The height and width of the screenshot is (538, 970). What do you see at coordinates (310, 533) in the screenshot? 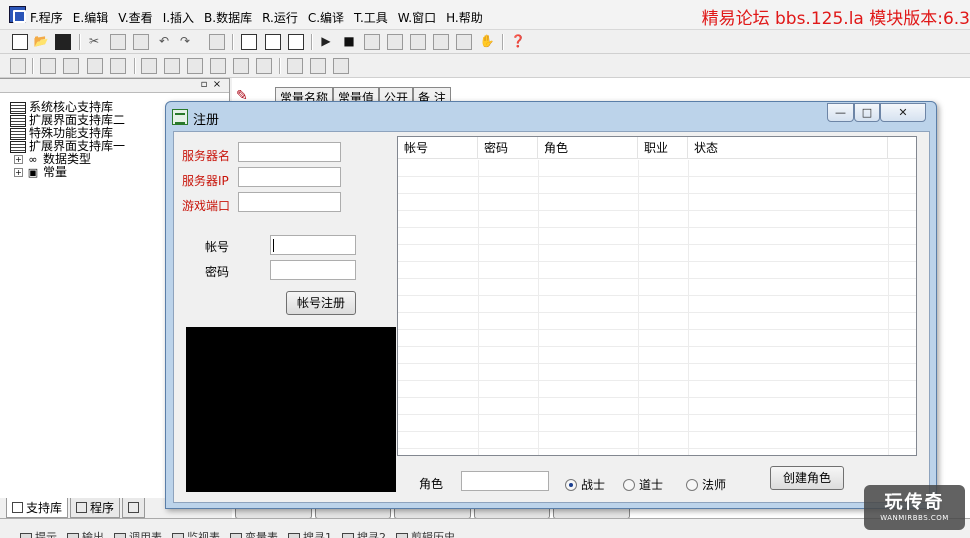
I see `tool-search-one: 搜寻1` at bounding box center [310, 533].